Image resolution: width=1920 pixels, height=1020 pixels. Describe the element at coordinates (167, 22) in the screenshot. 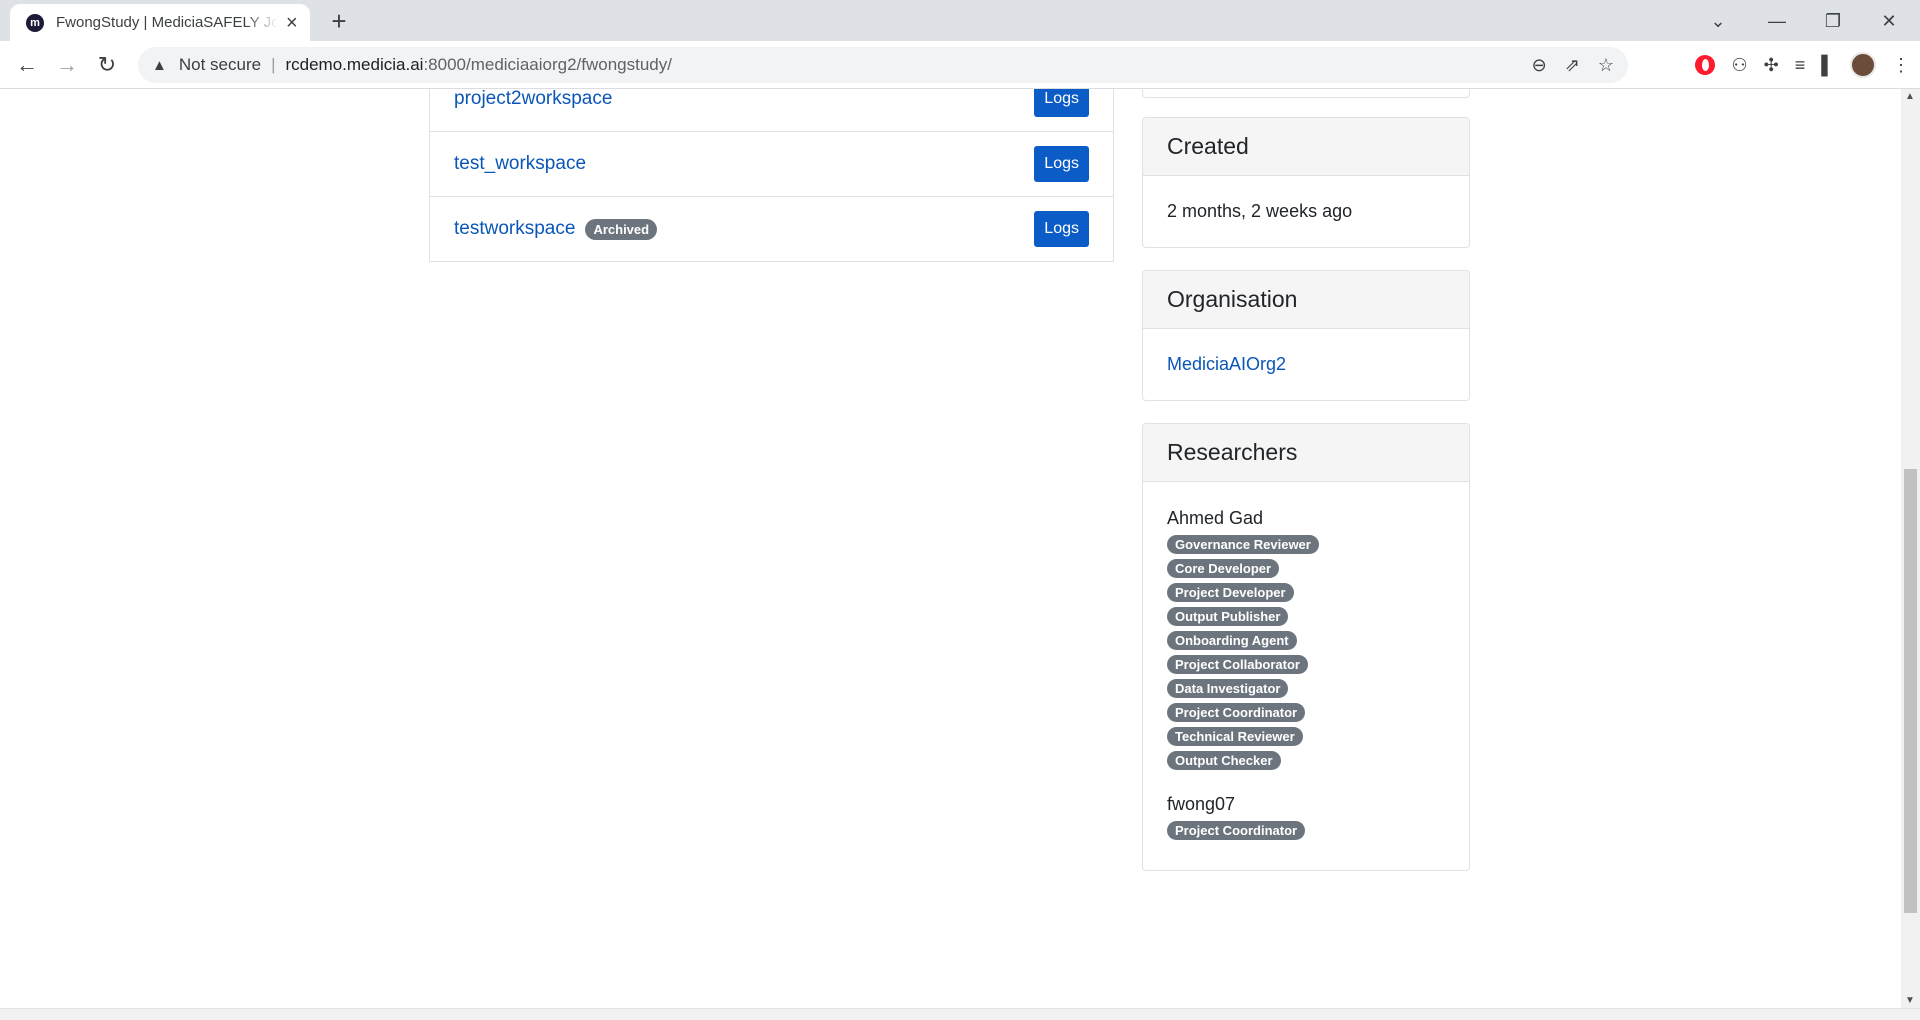

I see `tab-title: FwongStudy | MediciaSAFELY Jobs` at that location.